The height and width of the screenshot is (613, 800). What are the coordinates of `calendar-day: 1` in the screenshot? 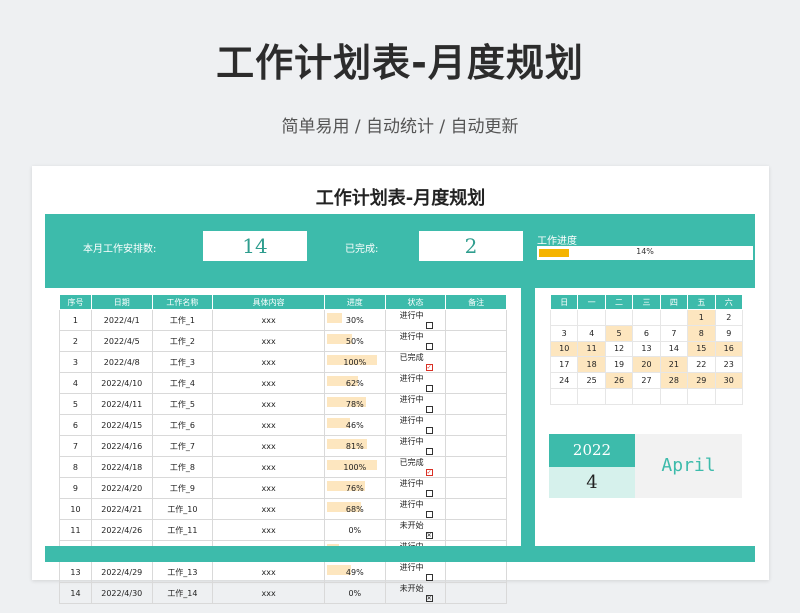 It's located at (701, 317).